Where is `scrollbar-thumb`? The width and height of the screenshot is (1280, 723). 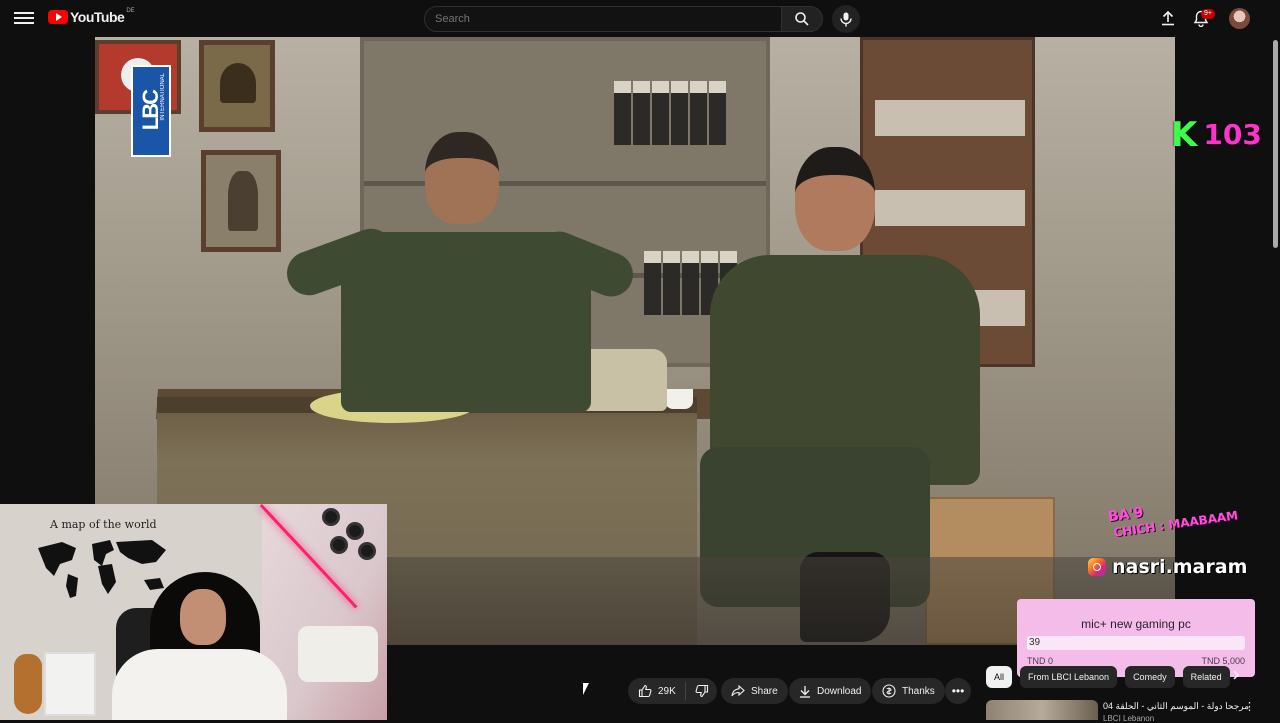 scrollbar-thumb is located at coordinates (1275, 144).